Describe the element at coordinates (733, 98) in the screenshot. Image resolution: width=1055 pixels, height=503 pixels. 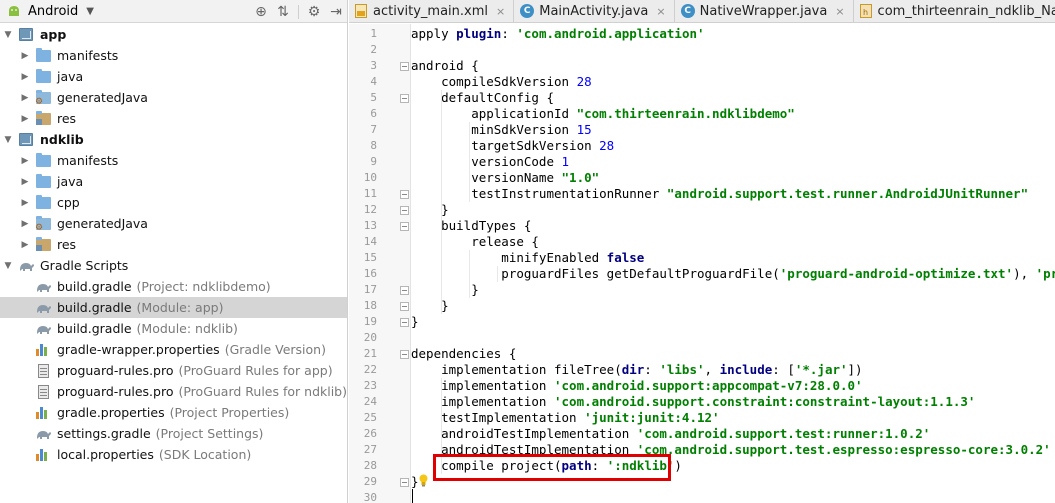
I see `code-line: defaultConfig {` at that location.